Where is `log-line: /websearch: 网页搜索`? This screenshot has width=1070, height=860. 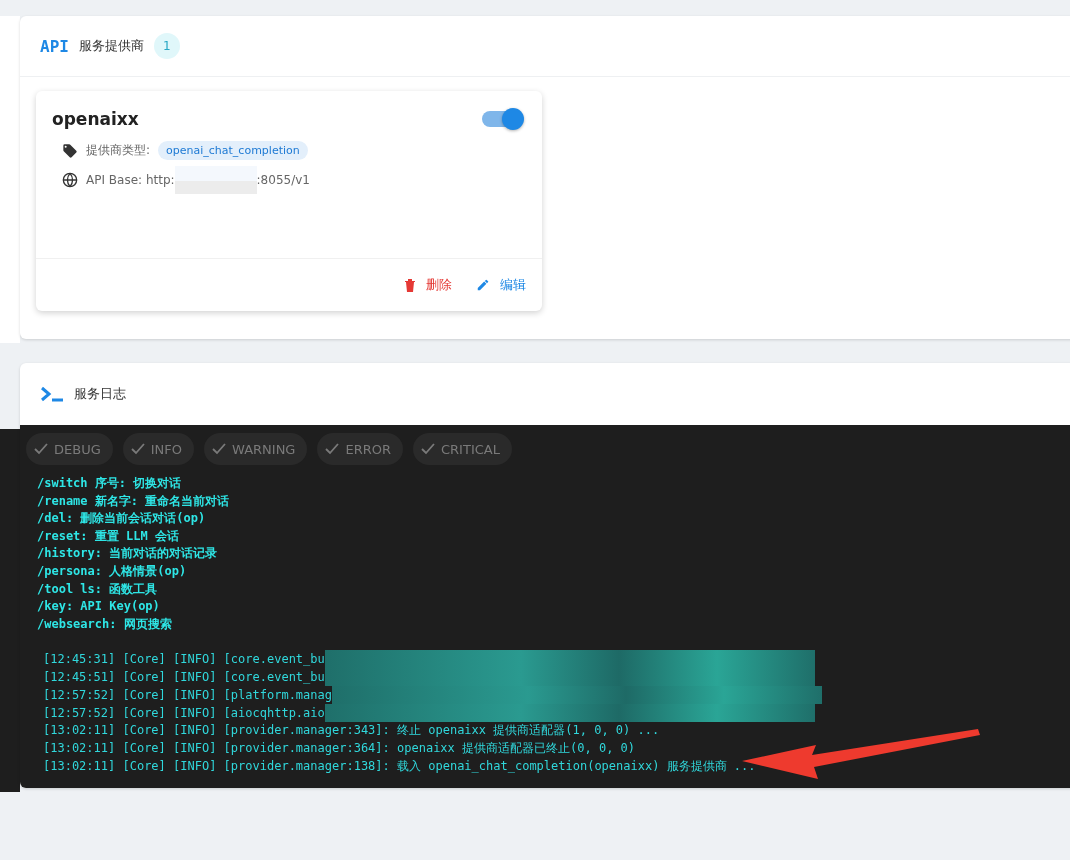 log-line: /websearch: 网页搜索 is located at coordinates (105, 624).